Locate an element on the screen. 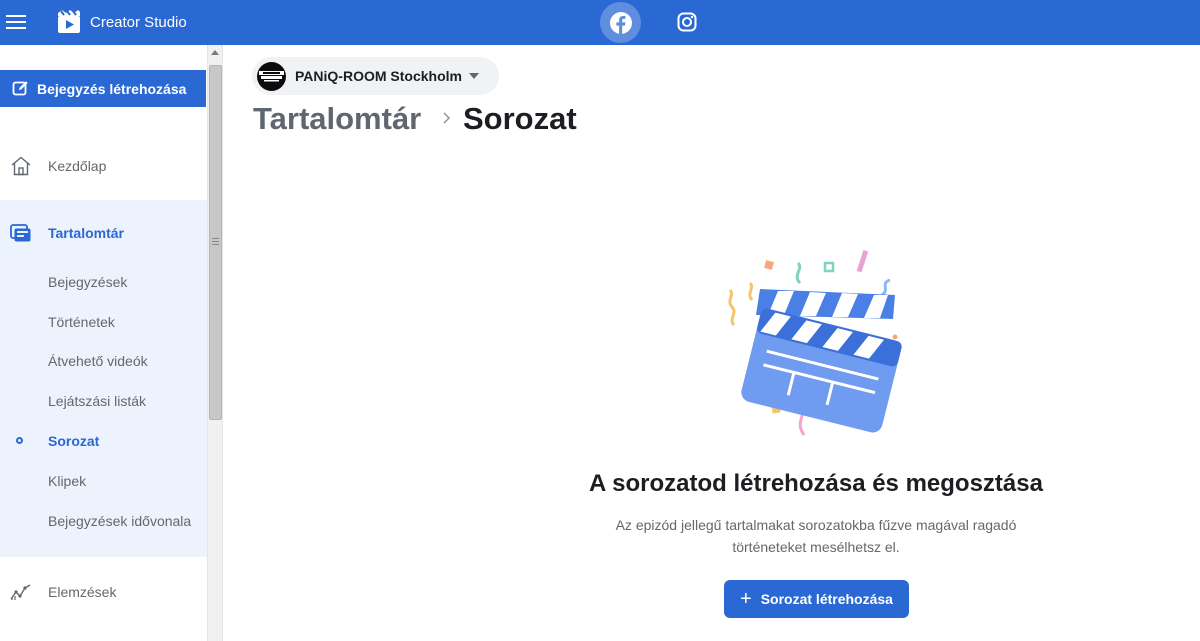  page-avatar is located at coordinates (271, 76).